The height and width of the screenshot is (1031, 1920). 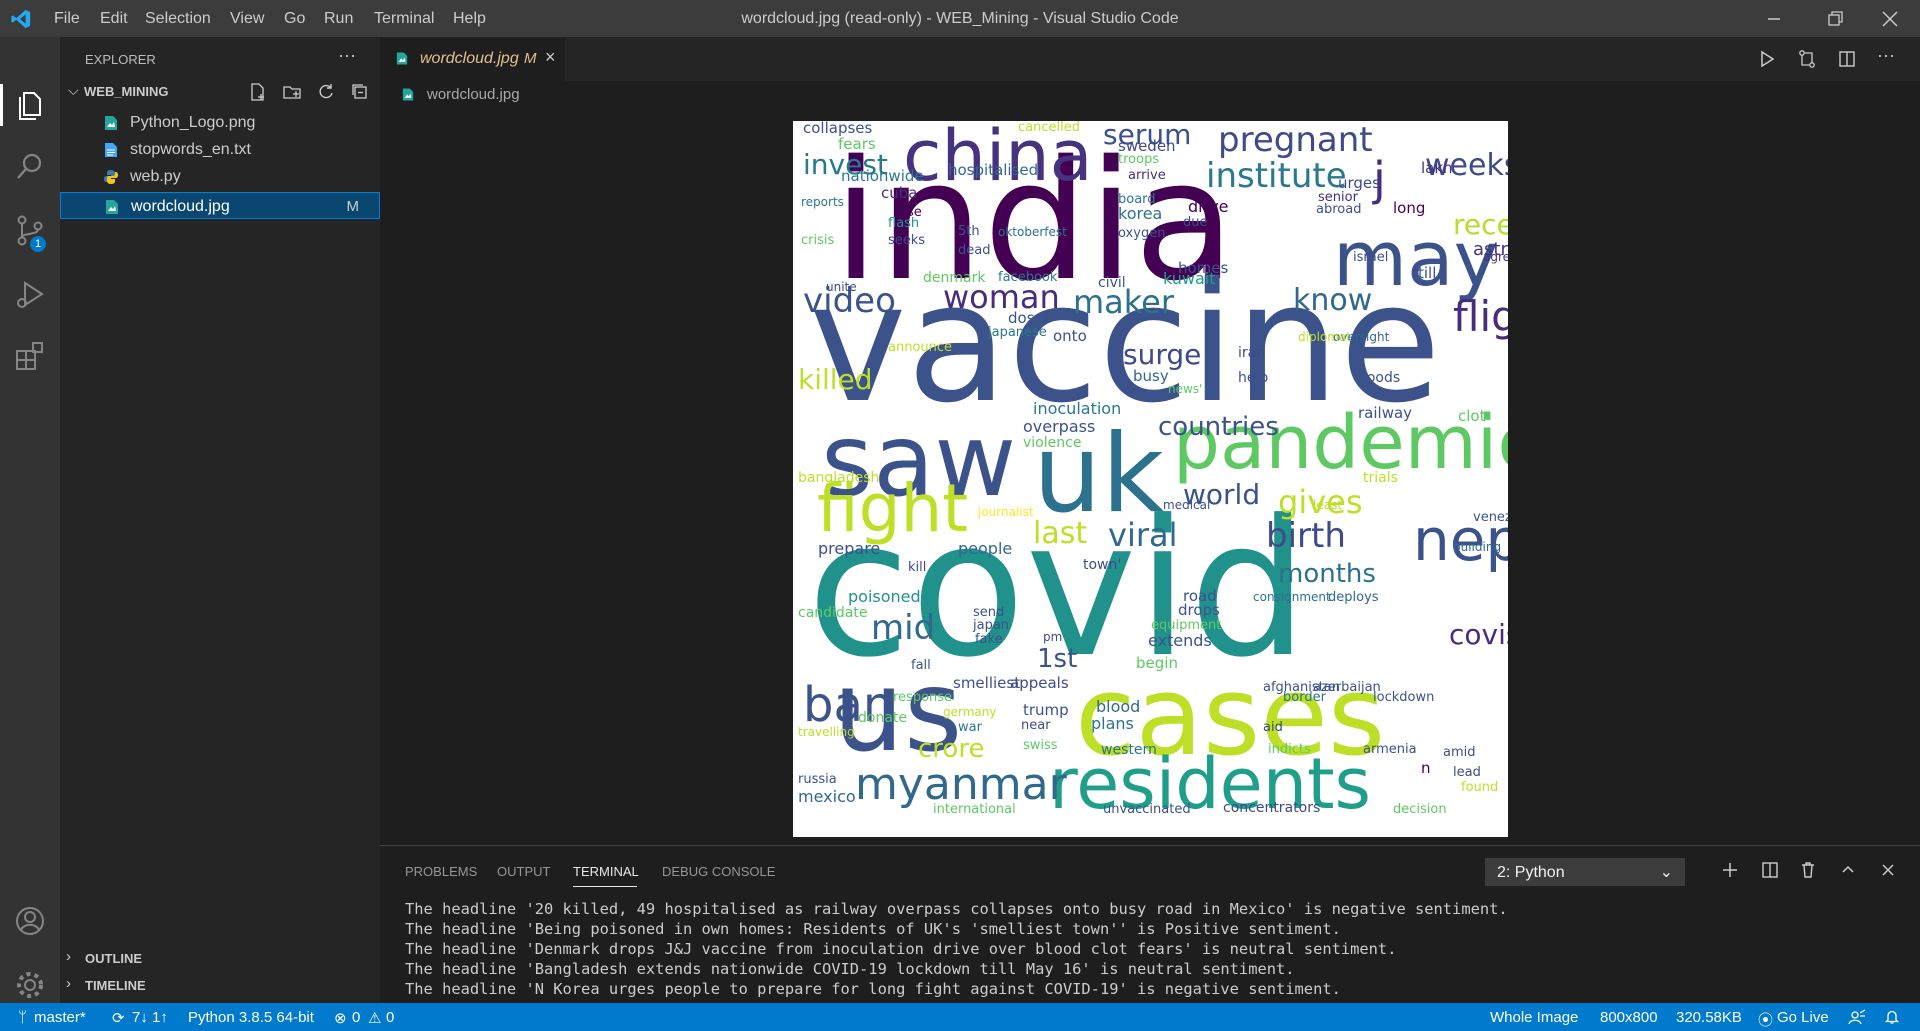 What do you see at coordinates (1890, 19) in the screenshot?
I see `close-window-icon` at bounding box center [1890, 19].